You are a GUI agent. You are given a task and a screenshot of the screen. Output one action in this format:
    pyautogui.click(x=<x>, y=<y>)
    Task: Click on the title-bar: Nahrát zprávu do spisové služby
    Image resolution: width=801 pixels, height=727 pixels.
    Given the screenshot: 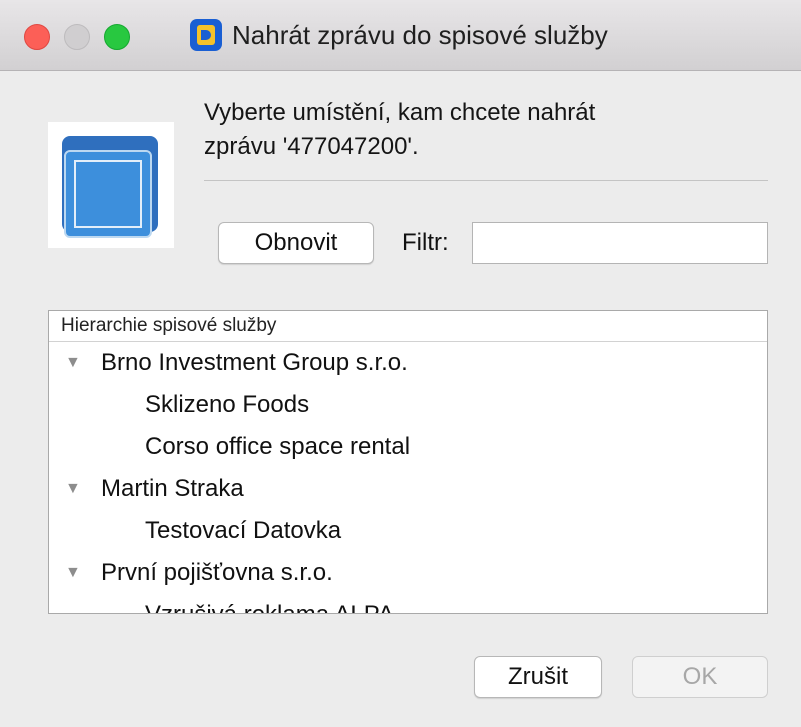 What is the action you would take?
    pyautogui.click(x=400, y=35)
    